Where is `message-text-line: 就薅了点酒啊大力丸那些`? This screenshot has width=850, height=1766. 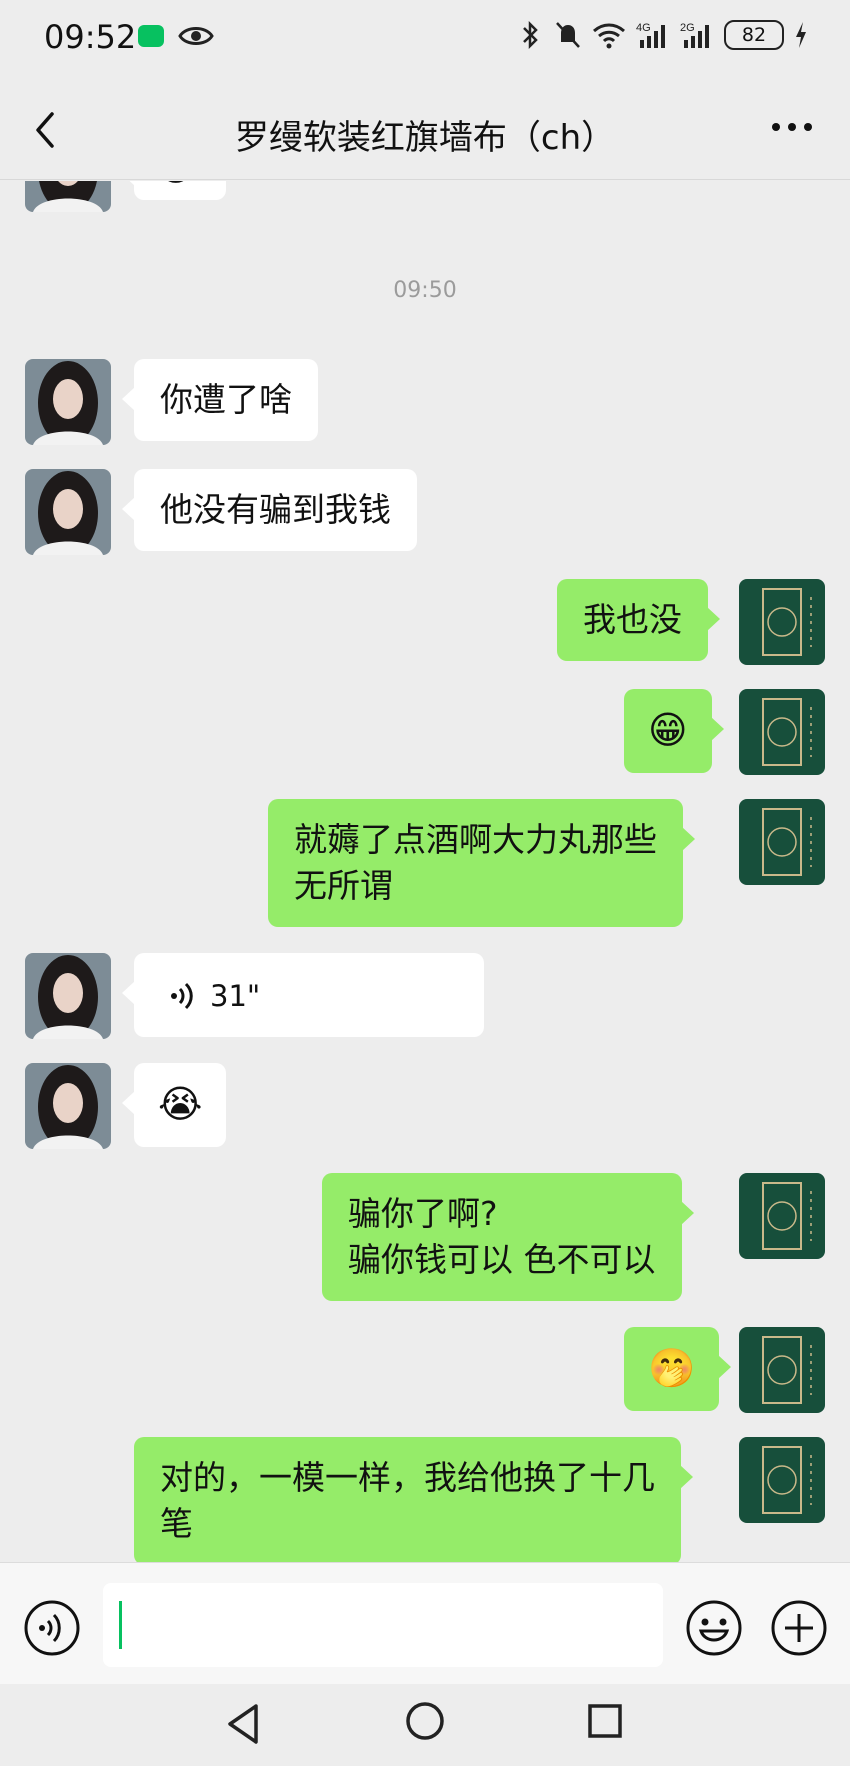
message-text-line: 就薅了点酒啊大力丸那些 is located at coordinates (475, 839).